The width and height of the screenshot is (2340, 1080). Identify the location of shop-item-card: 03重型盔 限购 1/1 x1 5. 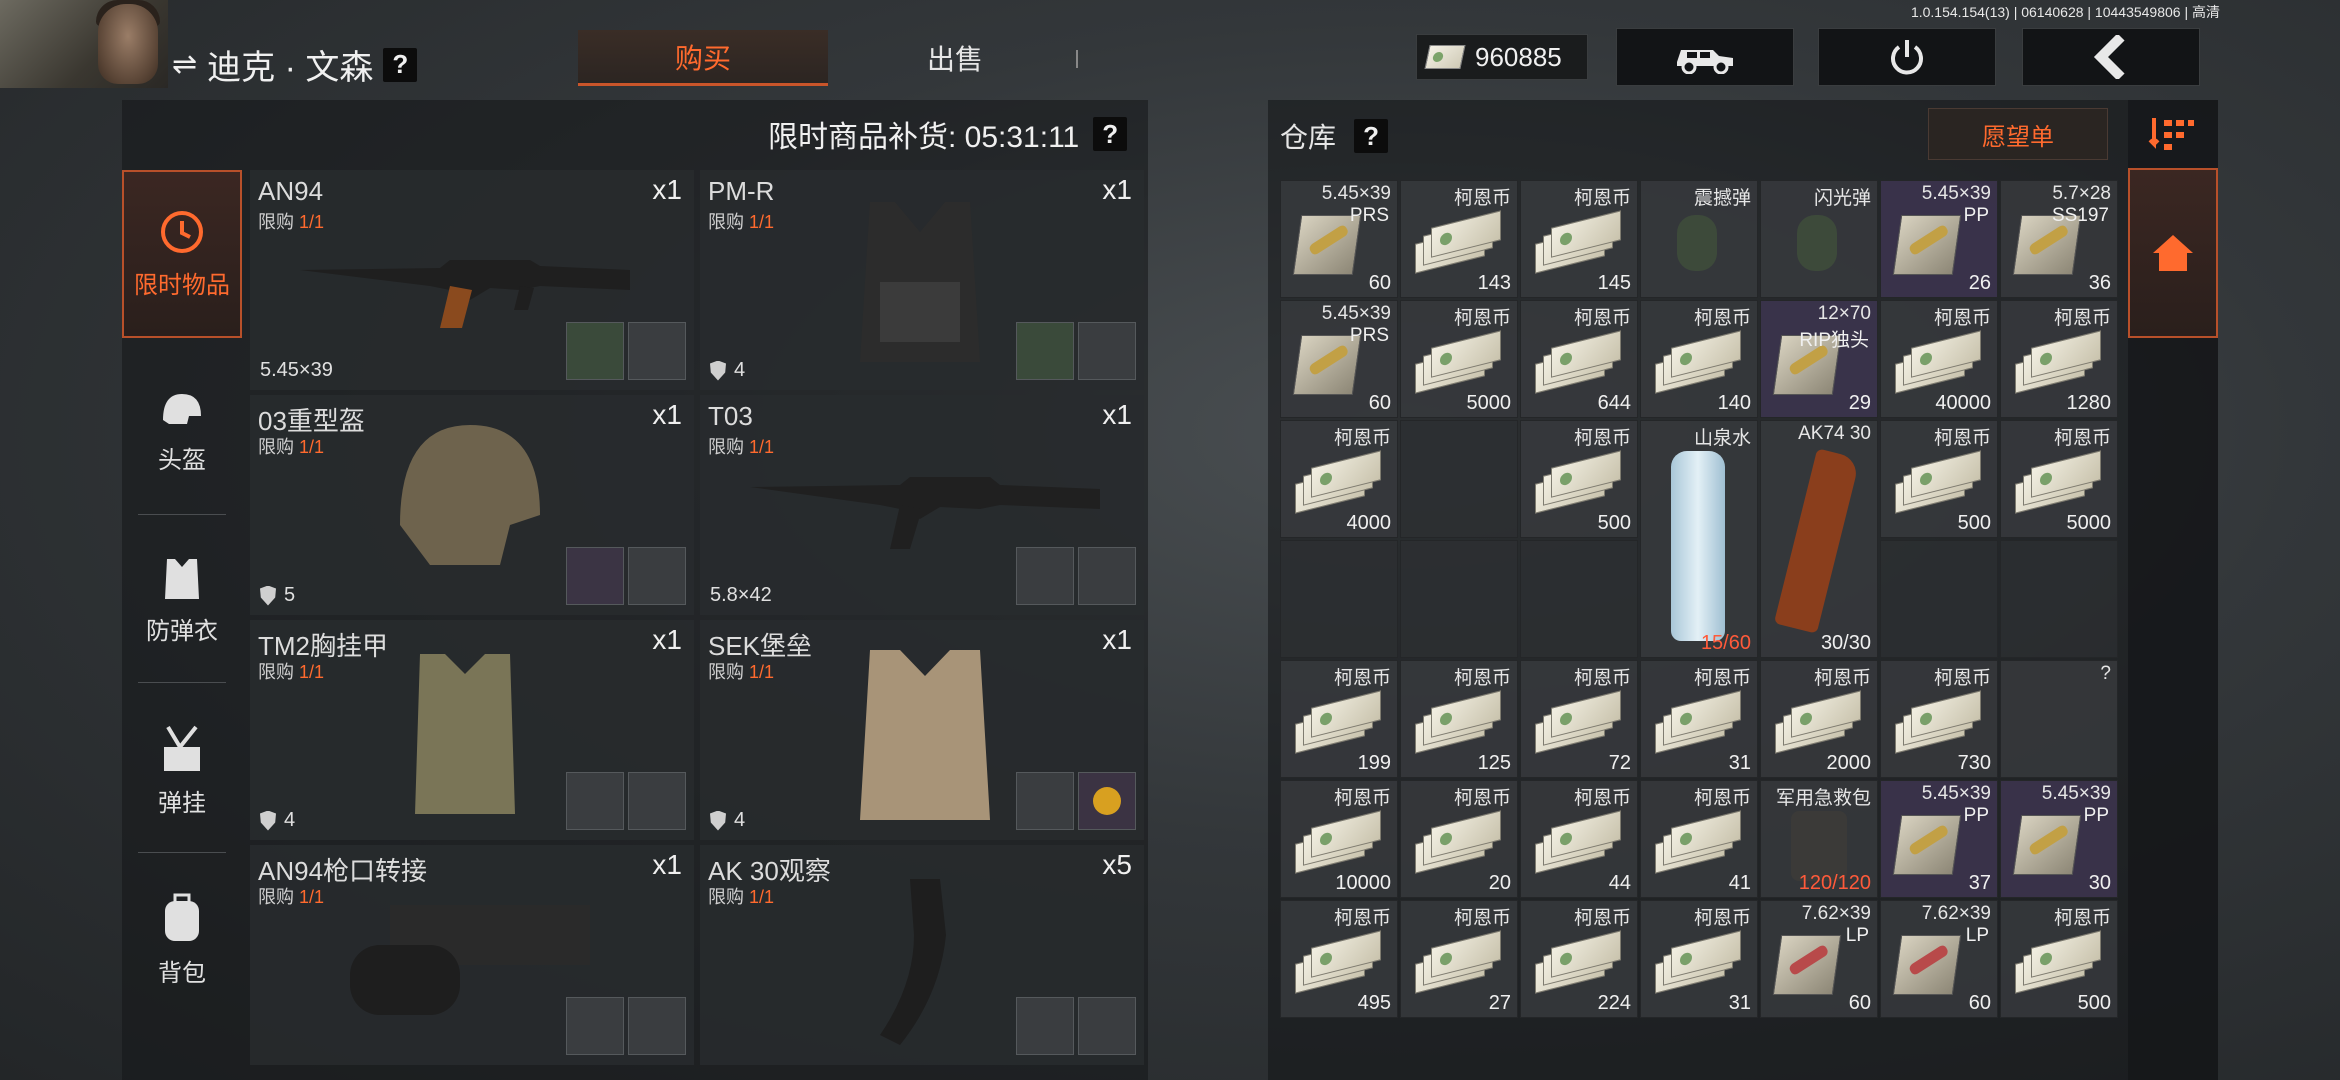
(472, 505).